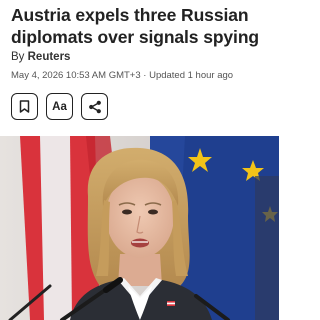 The width and height of the screenshot is (320, 320). I want to click on bookmark-icon, so click(24, 106).